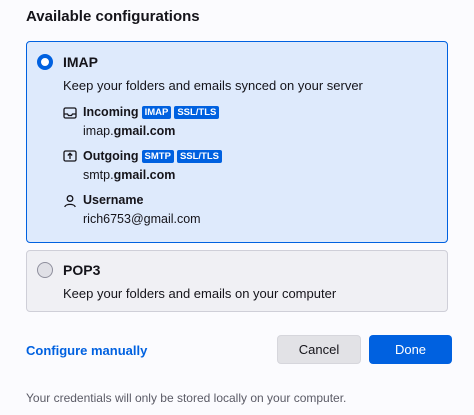 Image resolution: width=474 pixels, height=415 pixels. I want to click on inbox-icon, so click(70, 113).